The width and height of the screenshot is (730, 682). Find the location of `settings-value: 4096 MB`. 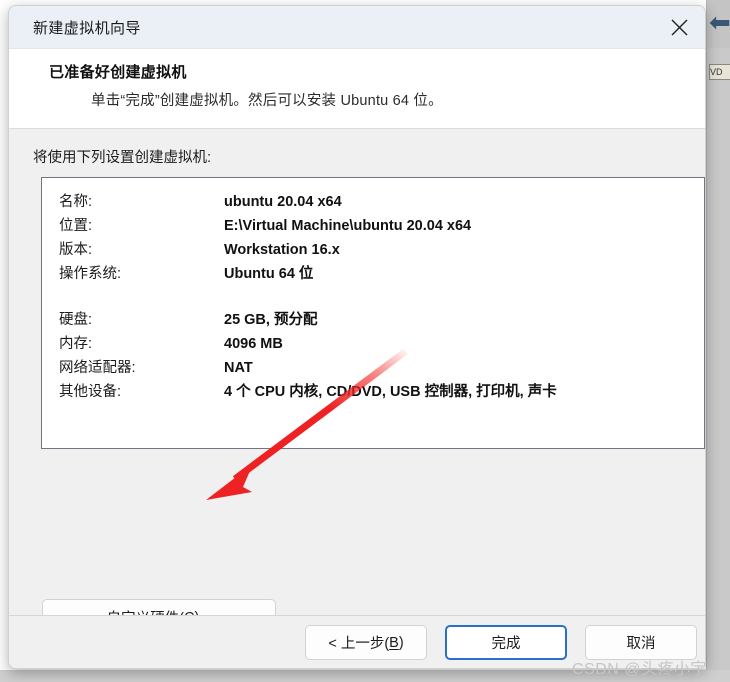

settings-value: 4096 MB is located at coordinates (253, 344).